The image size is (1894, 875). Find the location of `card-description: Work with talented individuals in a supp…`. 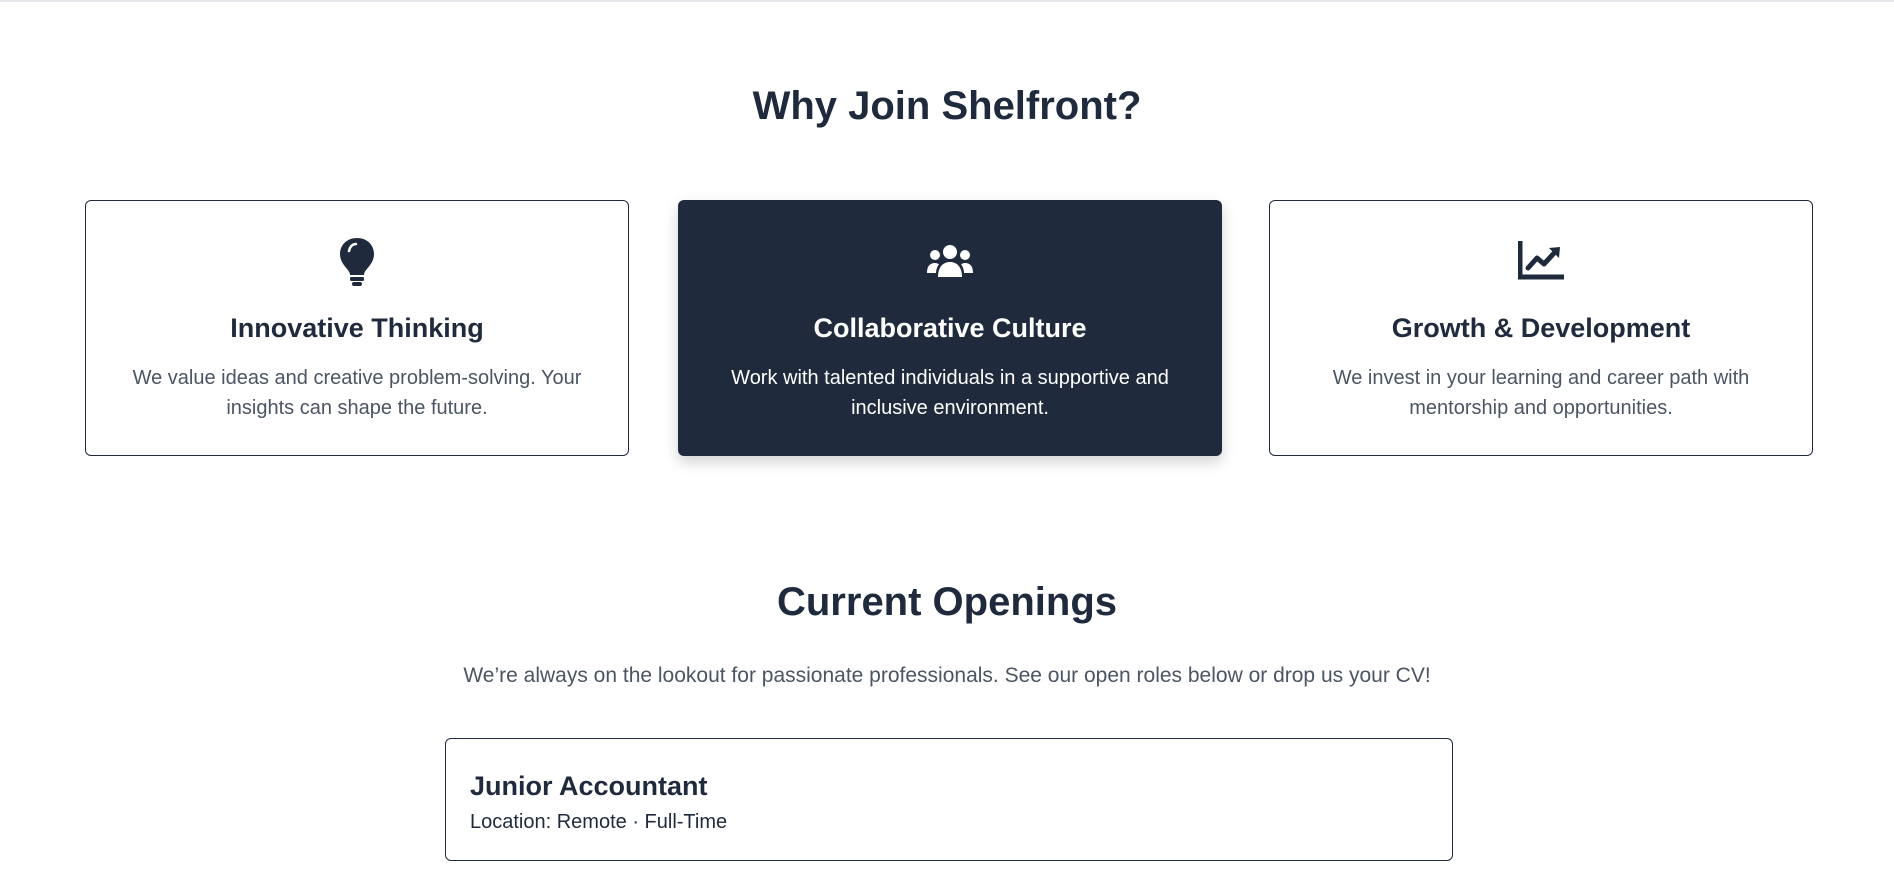

card-description: Work with talented individuals in a supp… is located at coordinates (950, 393).